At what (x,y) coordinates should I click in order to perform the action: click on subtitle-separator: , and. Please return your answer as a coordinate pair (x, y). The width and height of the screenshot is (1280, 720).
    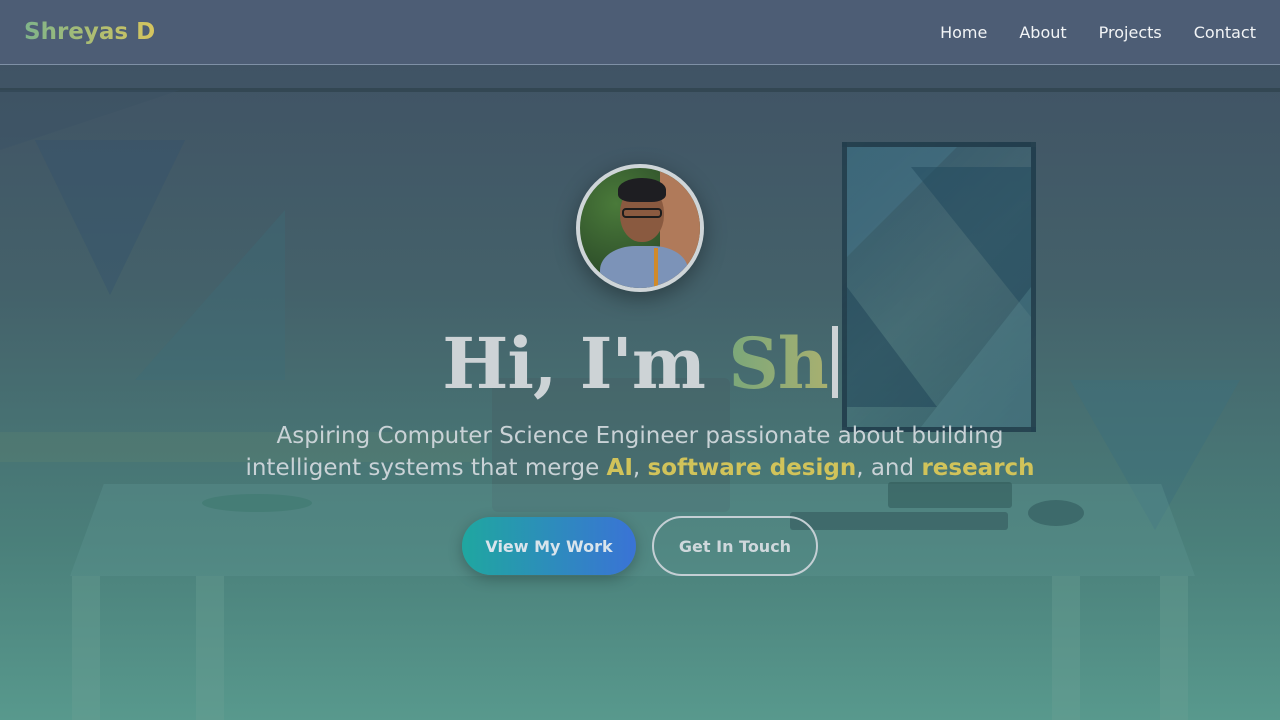
    Looking at the image, I should click on (889, 468).